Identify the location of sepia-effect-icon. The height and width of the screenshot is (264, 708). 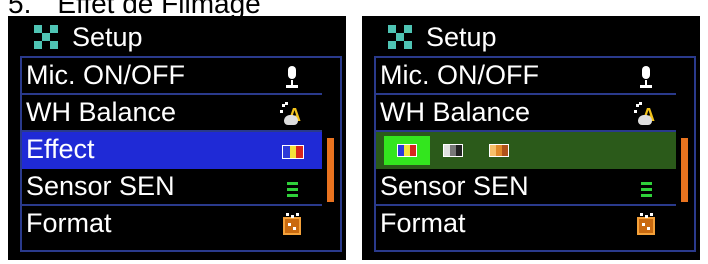
(499, 150).